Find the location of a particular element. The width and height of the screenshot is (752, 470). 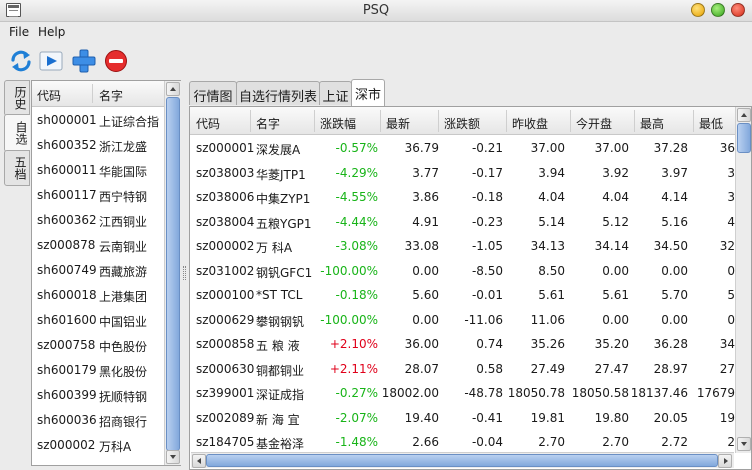

menu-help: Help is located at coordinates (51, 32).